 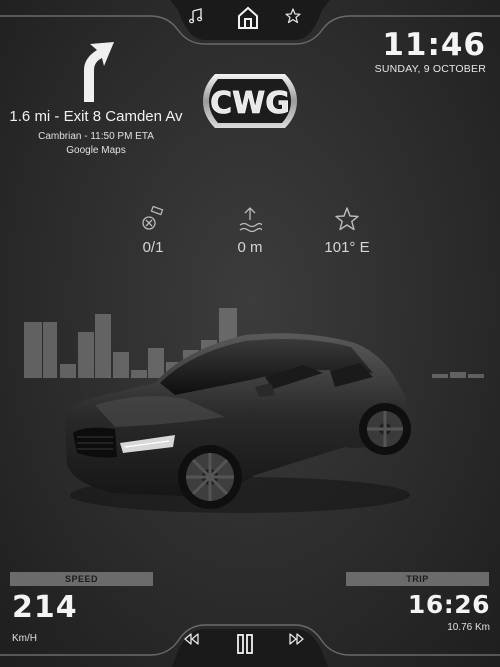 I want to click on clock: 11:46 SUNDAY, 9 OCTOBER, so click(x=430, y=51).